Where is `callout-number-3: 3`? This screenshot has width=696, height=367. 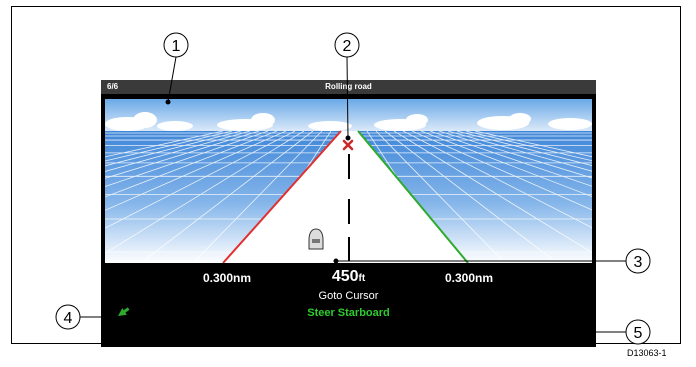 callout-number-3: 3 is located at coordinates (638, 262).